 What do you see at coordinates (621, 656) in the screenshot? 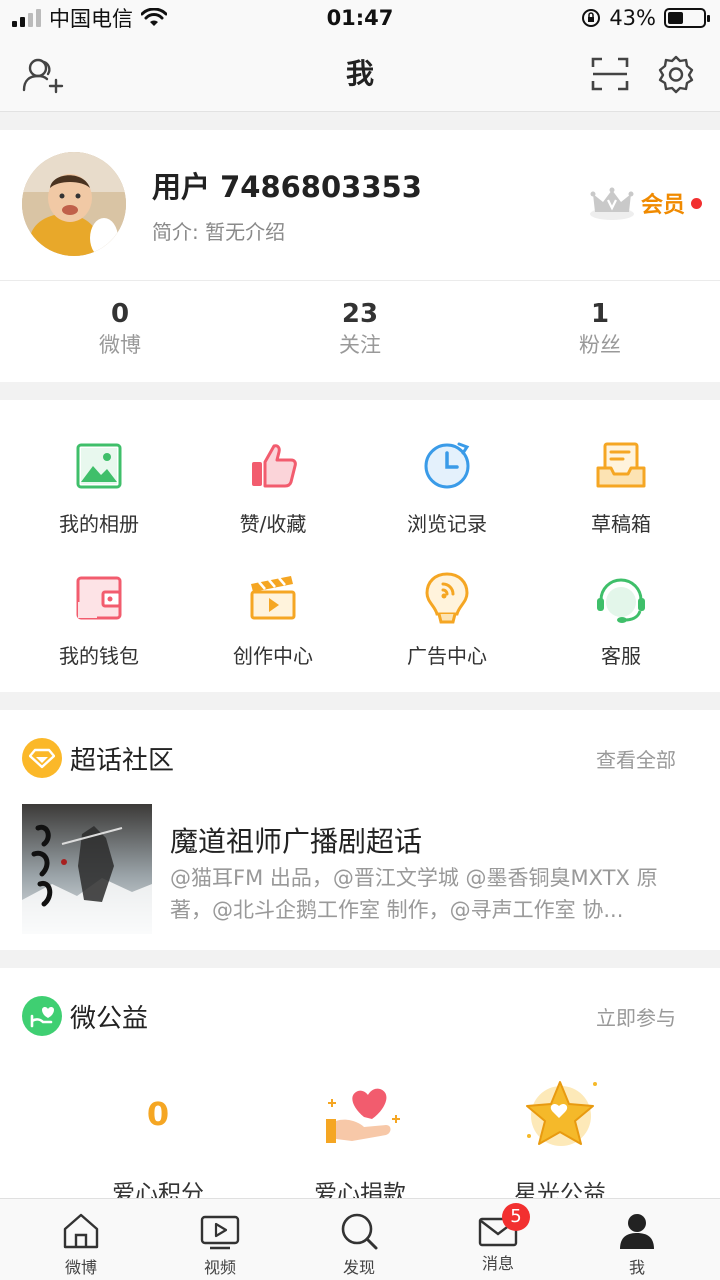
I see `tool-label: 客服` at bounding box center [621, 656].